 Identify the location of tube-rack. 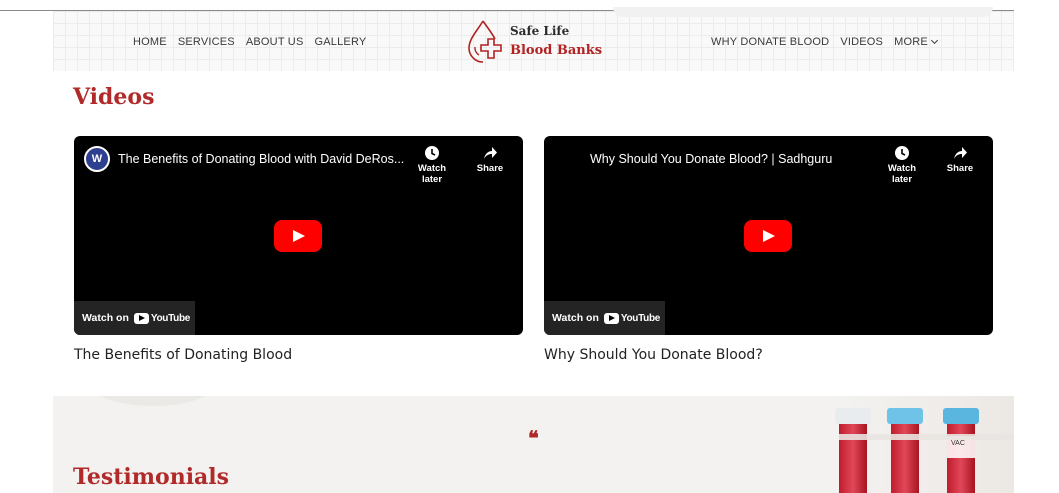
(926, 437).